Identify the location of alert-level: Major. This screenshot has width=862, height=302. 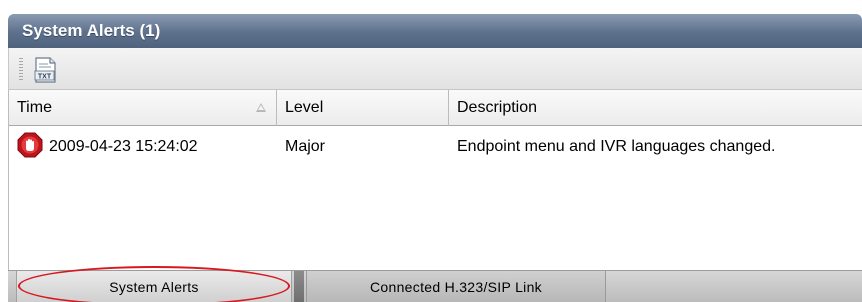
(305, 146).